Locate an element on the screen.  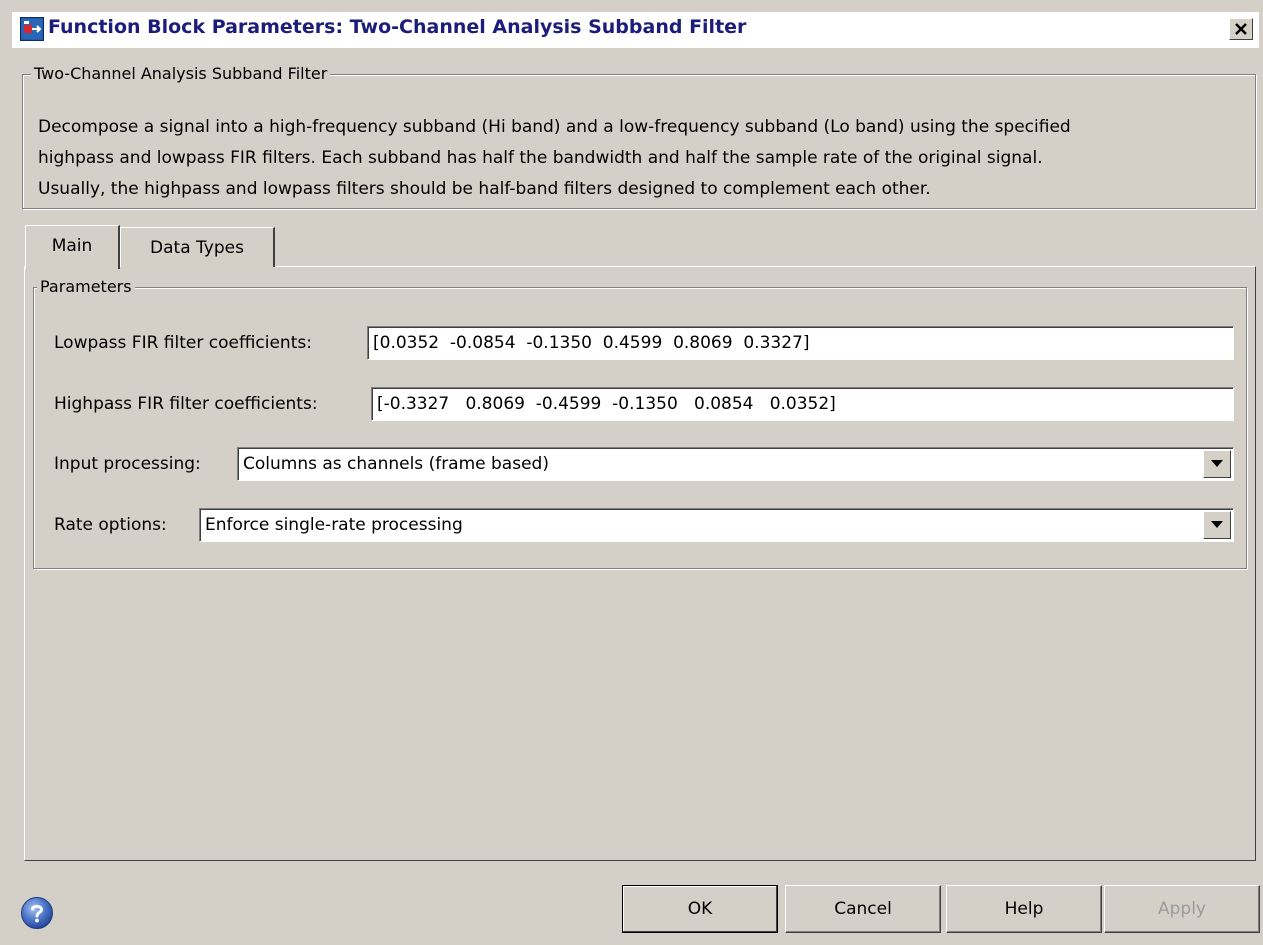
input-processing-label: Input processing: is located at coordinates (127, 464).